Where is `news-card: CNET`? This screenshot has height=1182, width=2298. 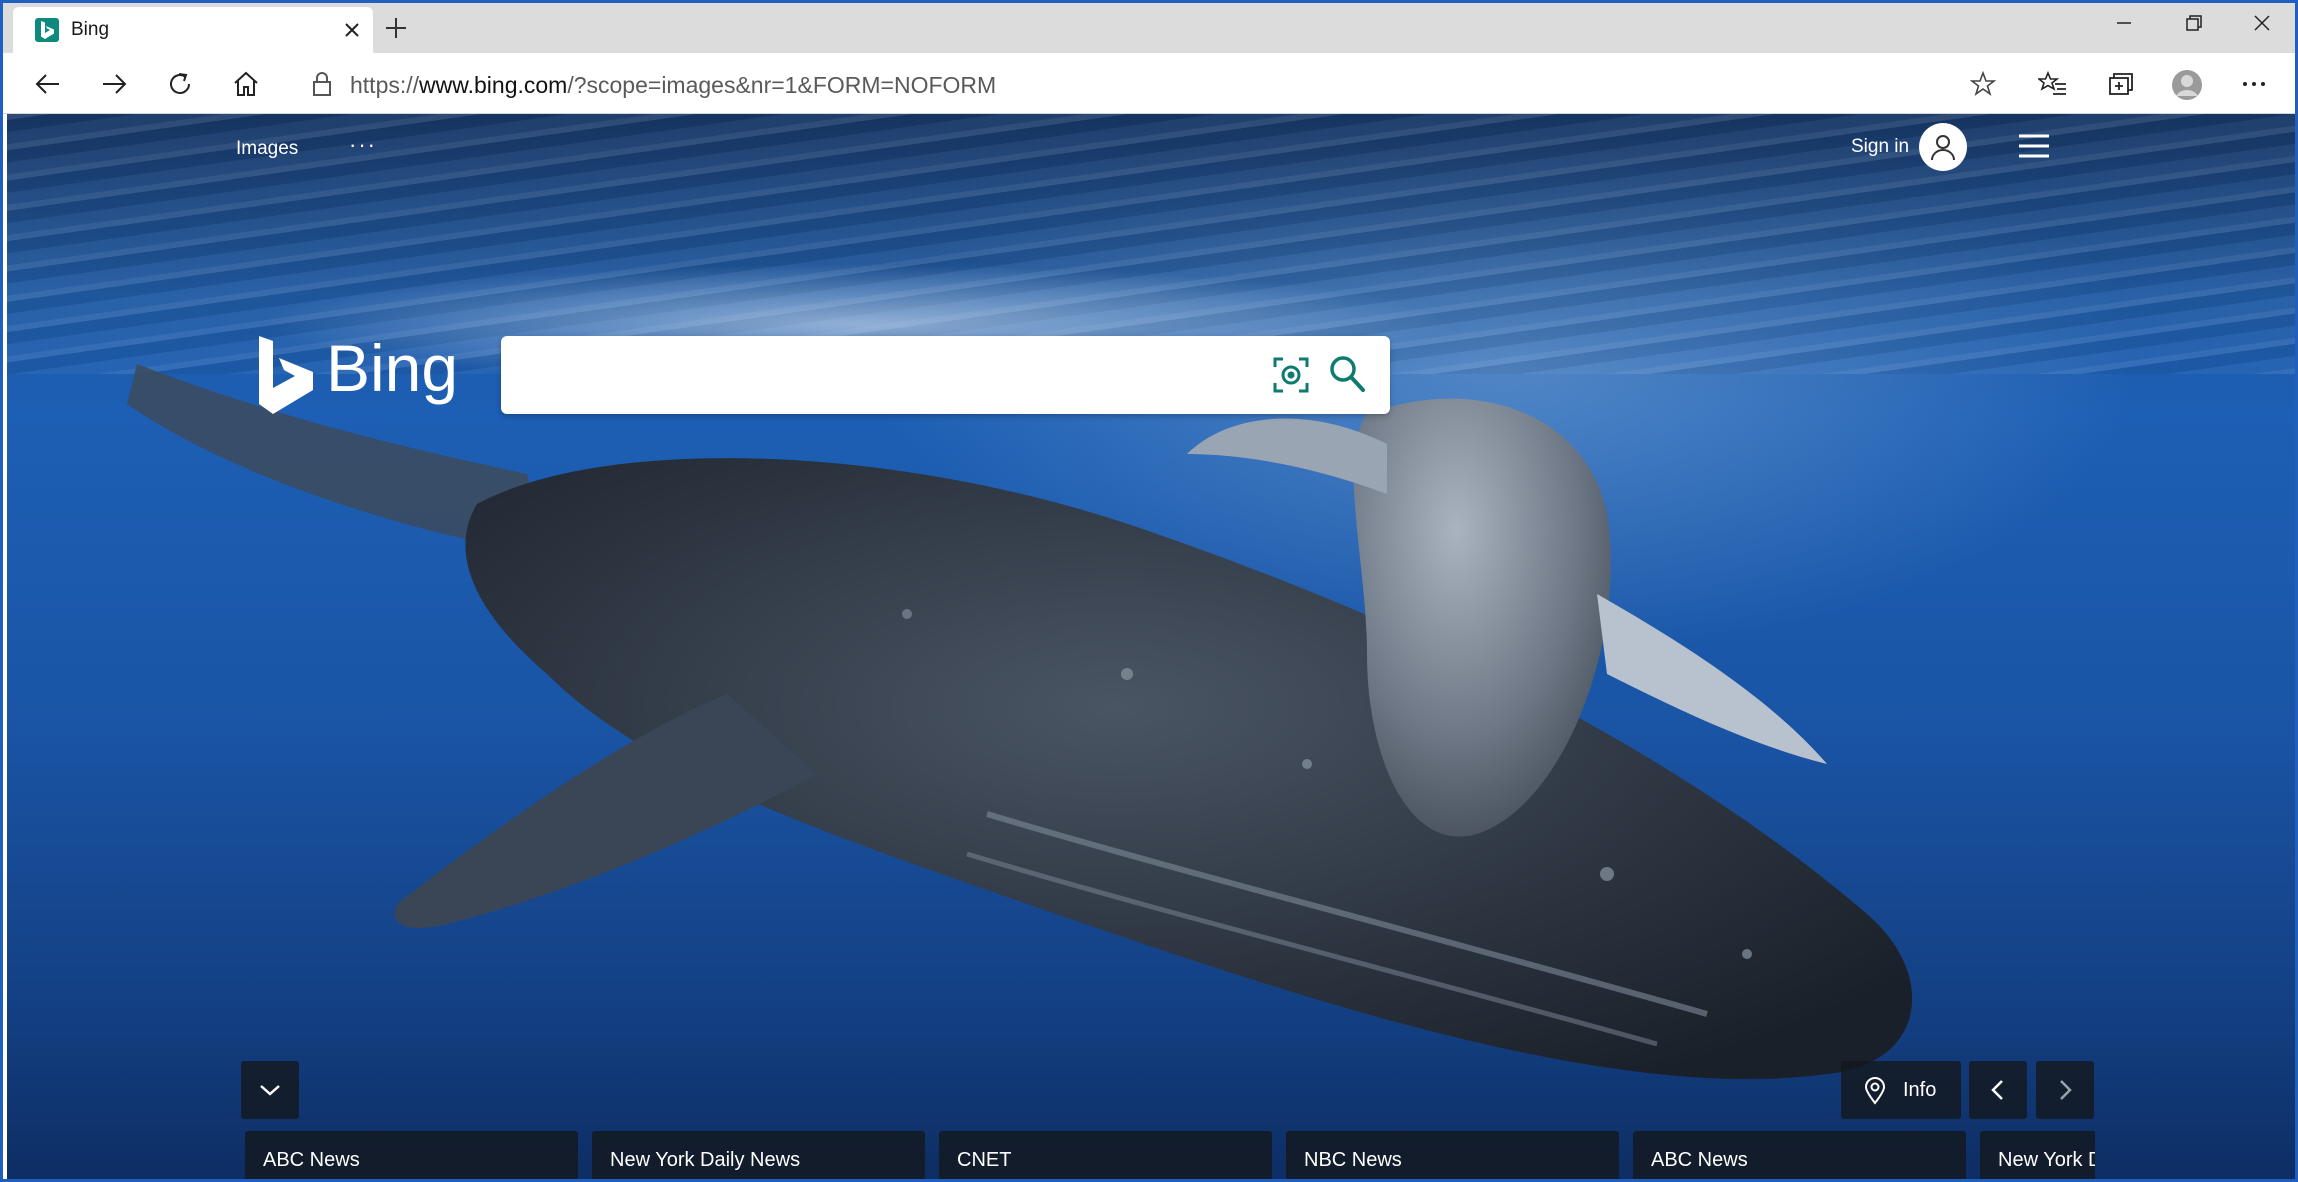
news-card: CNET is located at coordinates (1105, 1155).